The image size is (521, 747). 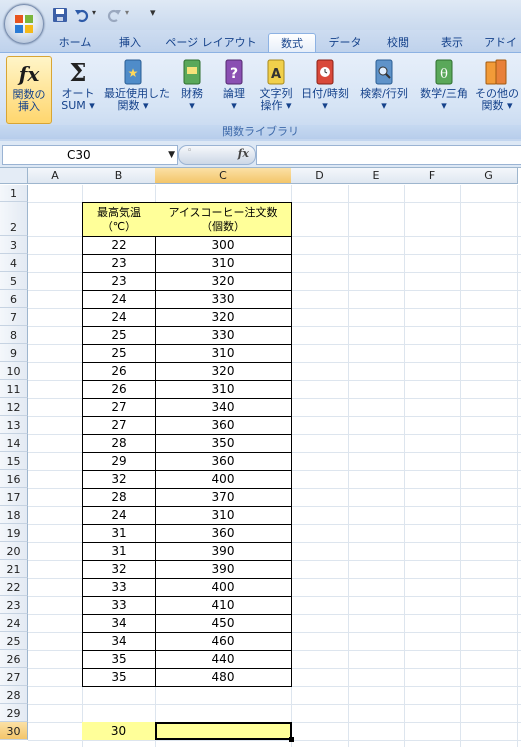 What do you see at coordinates (14, 497) in the screenshot?
I see `row-header-17: 17` at bounding box center [14, 497].